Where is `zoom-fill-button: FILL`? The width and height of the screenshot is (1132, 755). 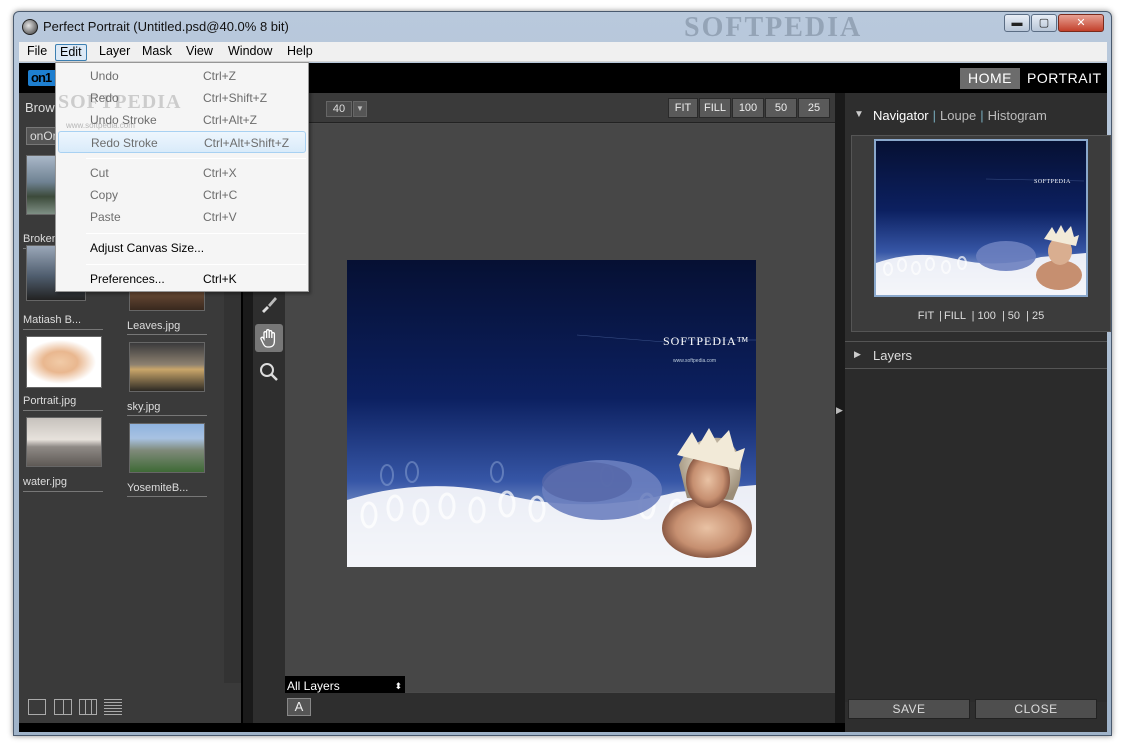
zoom-fill-button: FILL is located at coordinates (715, 108).